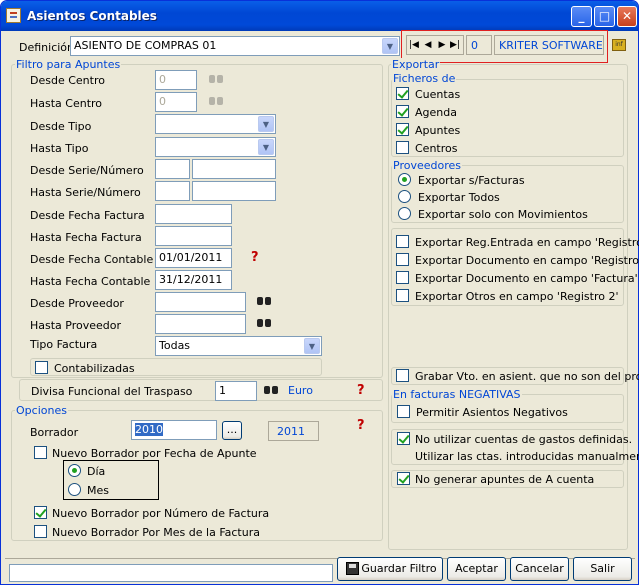 This screenshot has height=585, width=639. I want to click on desde-fecha-contable-input: 01/01/2011, so click(193, 258).